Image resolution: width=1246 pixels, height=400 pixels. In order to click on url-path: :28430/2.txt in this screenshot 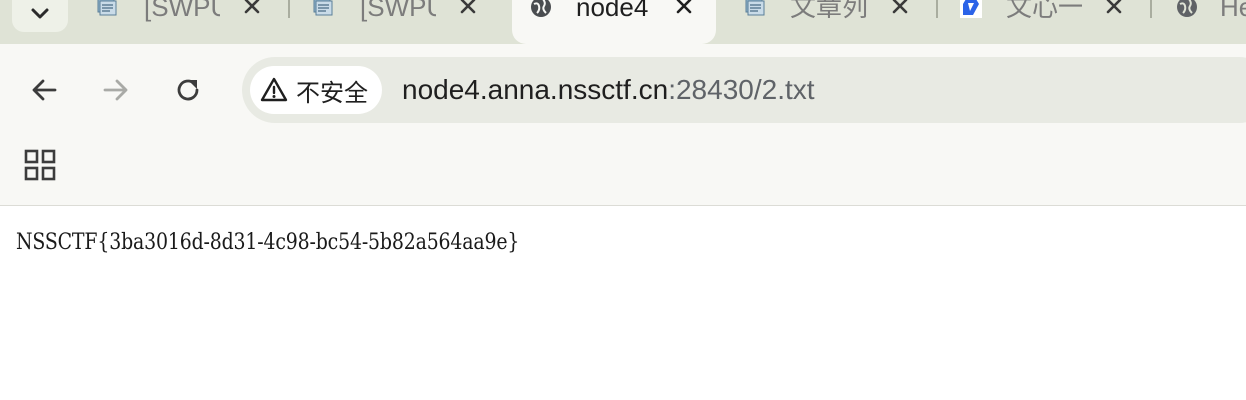, I will do `click(741, 89)`.